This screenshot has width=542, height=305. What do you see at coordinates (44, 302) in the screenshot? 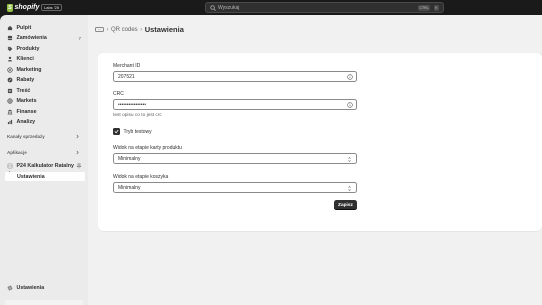
I see `sidebar-bottom-strip` at bounding box center [44, 302].